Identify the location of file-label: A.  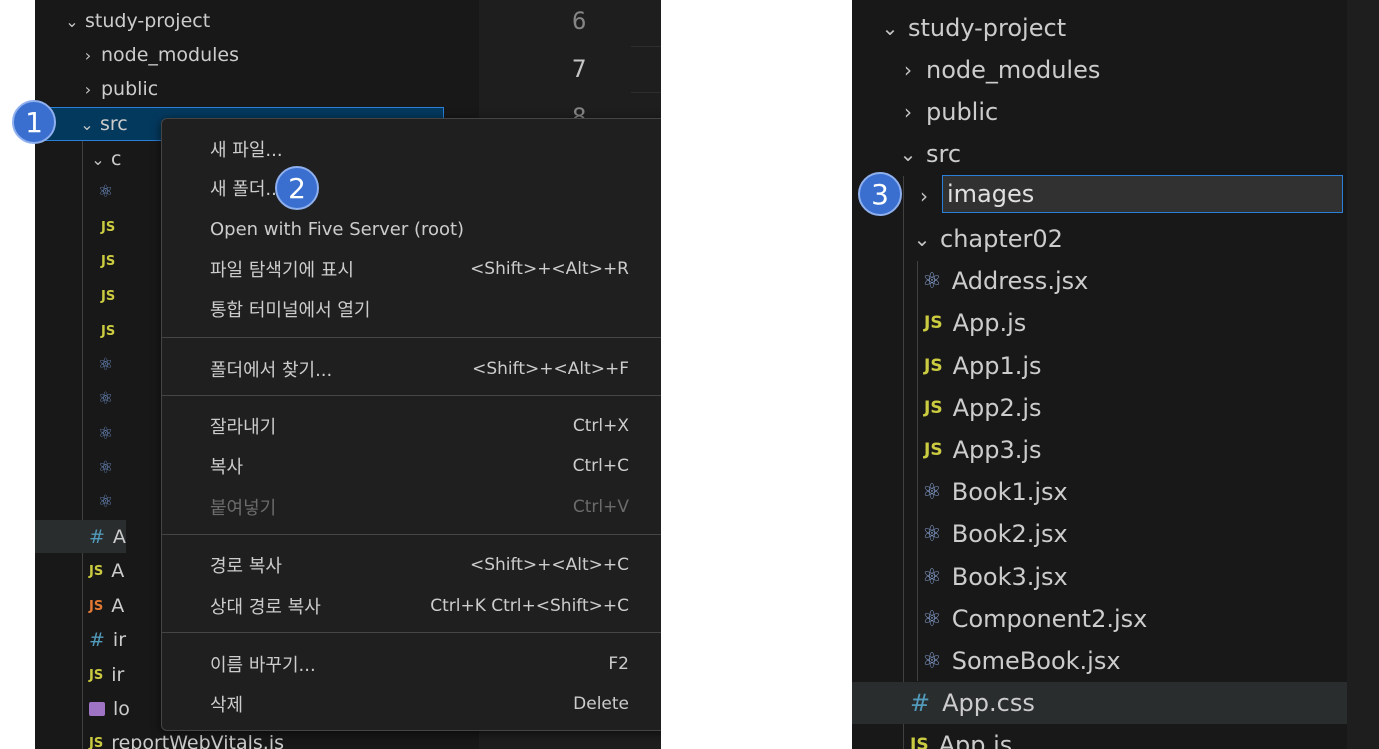
(118, 606).